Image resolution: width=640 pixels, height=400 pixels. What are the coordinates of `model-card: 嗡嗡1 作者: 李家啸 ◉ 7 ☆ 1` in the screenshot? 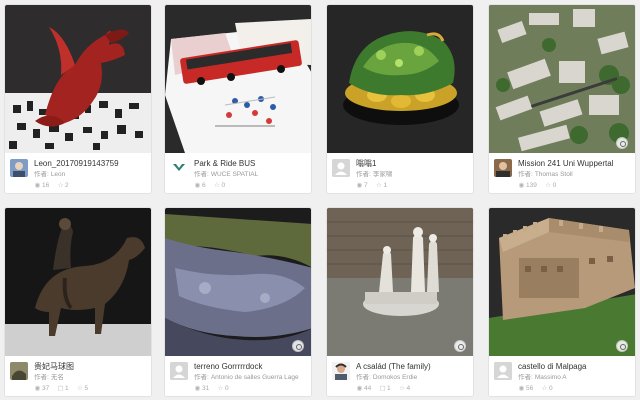 It's located at (400, 99).